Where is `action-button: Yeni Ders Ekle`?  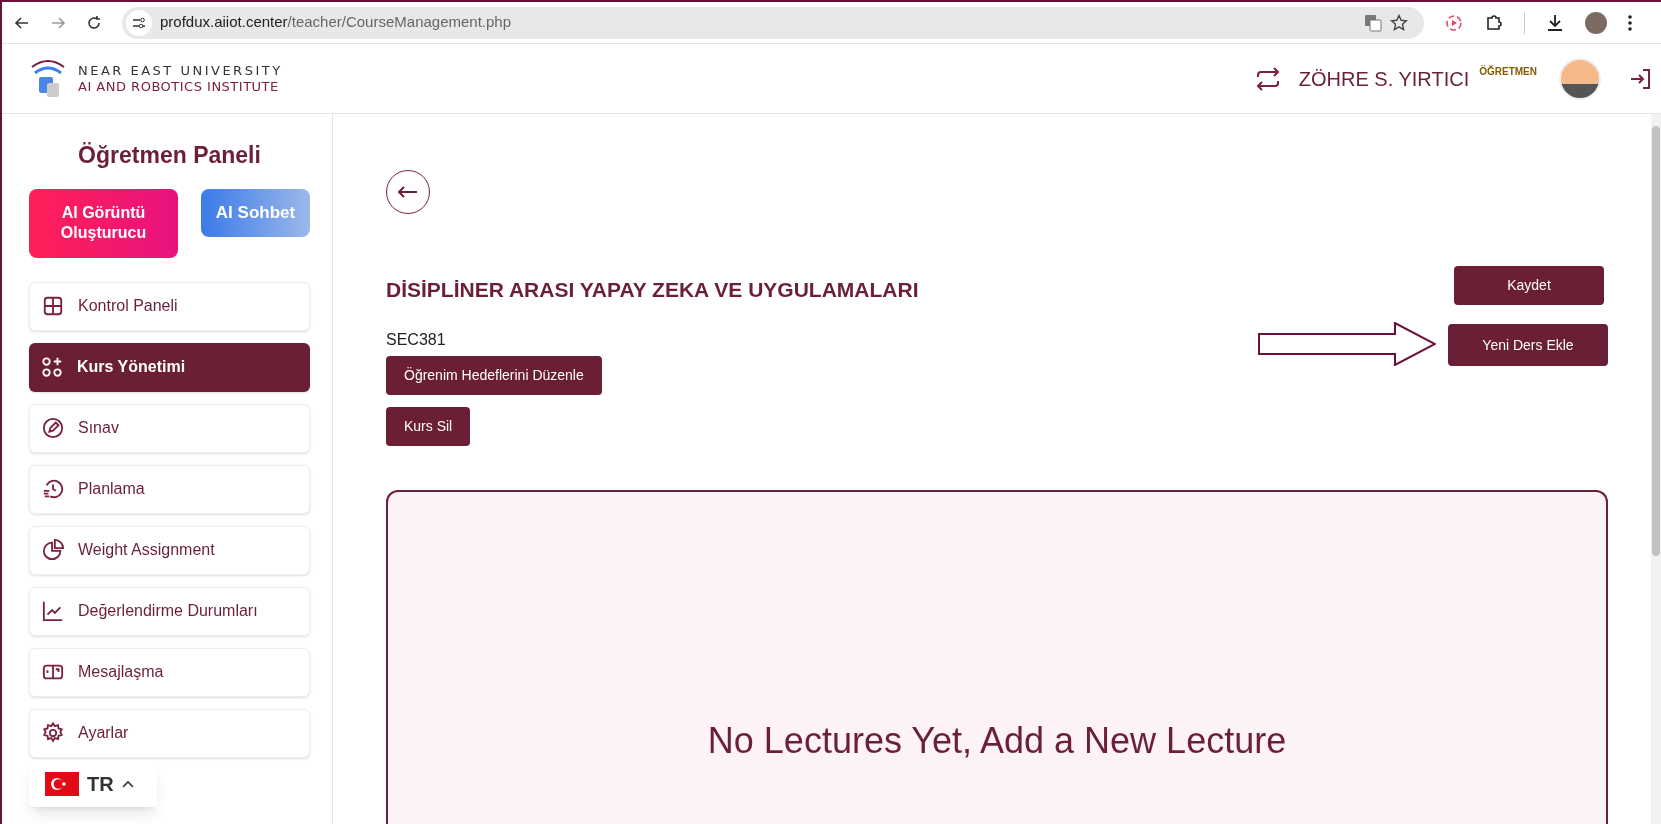 action-button: Yeni Ders Ekle is located at coordinates (1528, 345).